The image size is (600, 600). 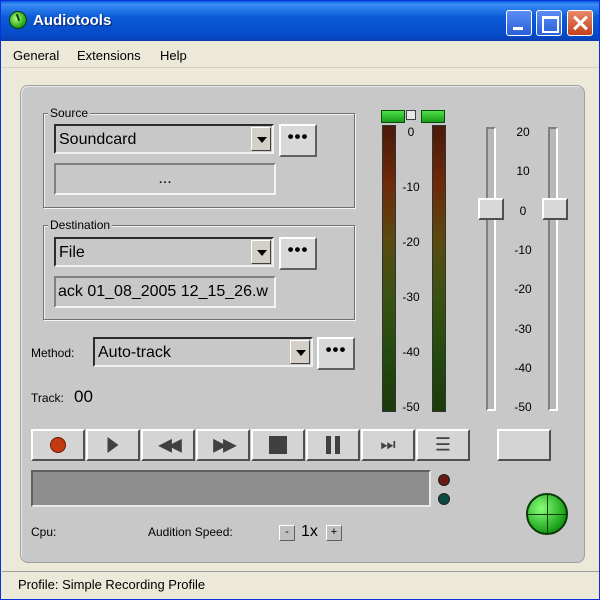 I want to click on source-options-button: •••, so click(x=298, y=140).